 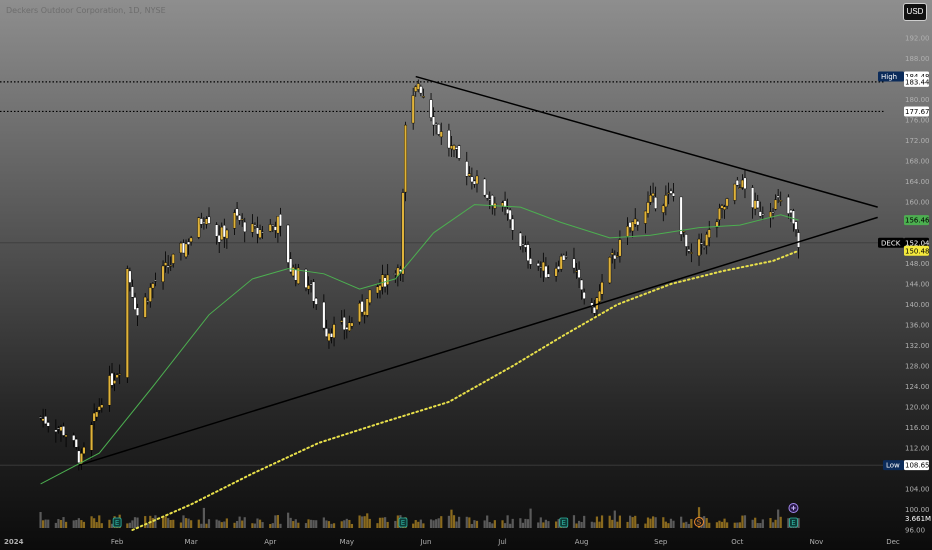 What do you see at coordinates (917, 408) in the screenshot?
I see `y-tick-label: 120.00` at bounding box center [917, 408].